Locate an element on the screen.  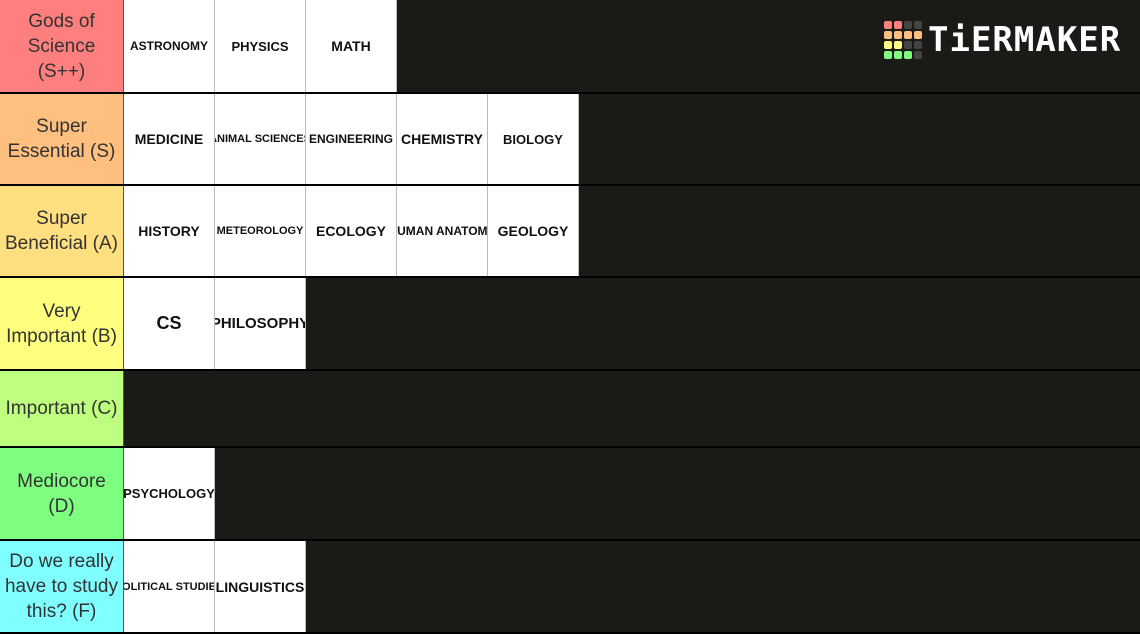
tier-items-dropzone: POLITICAL STUDIESLINGUISTICS is located at coordinates (632, 586).